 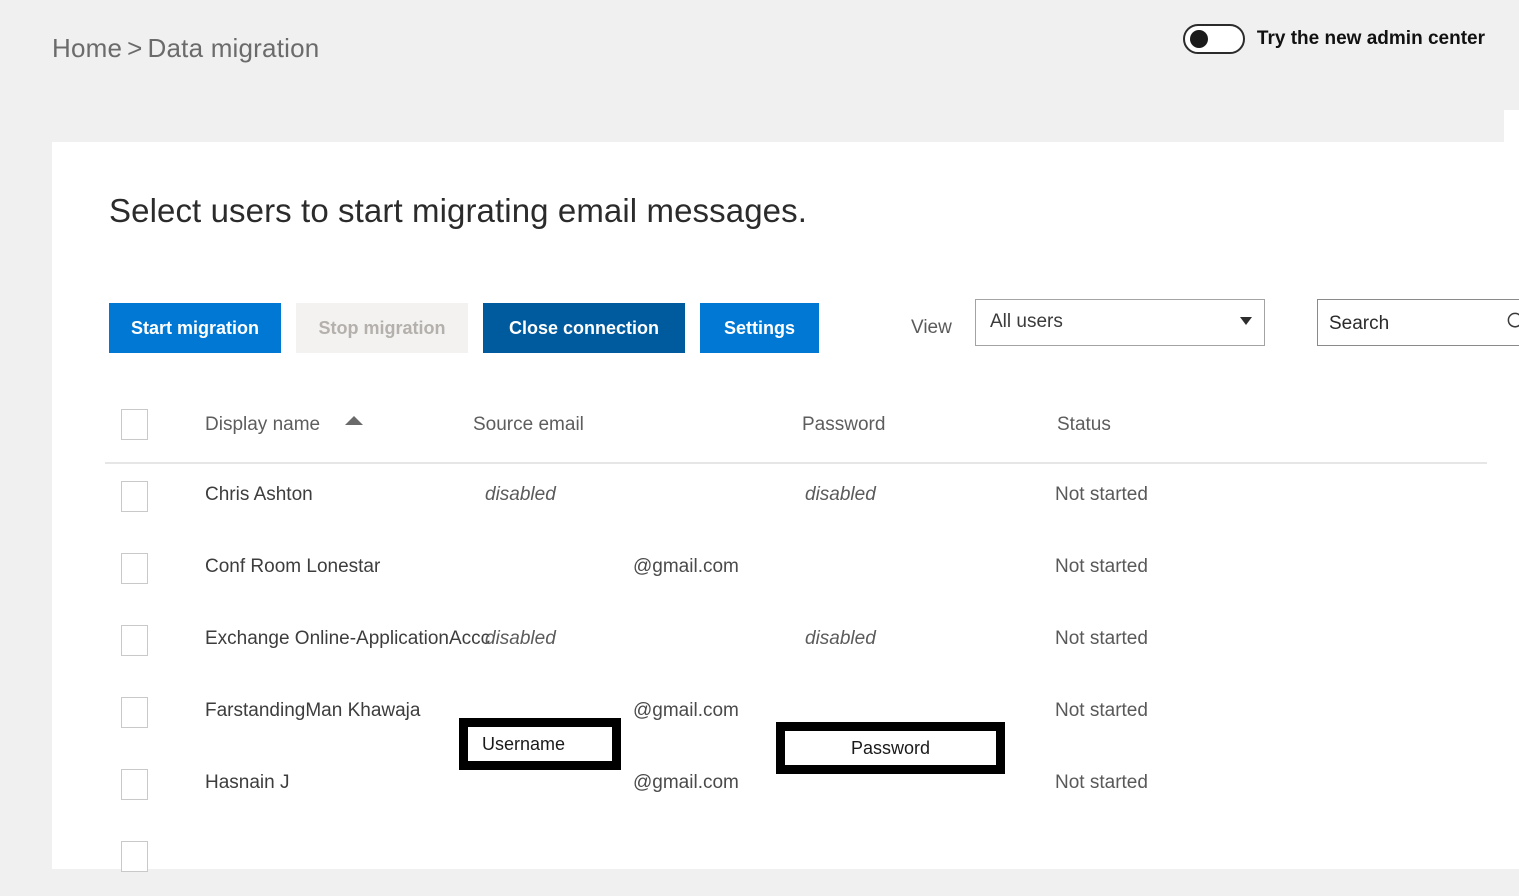 What do you see at coordinates (1198, 39) in the screenshot?
I see `toggle-knob-icon` at bounding box center [1198, 39].